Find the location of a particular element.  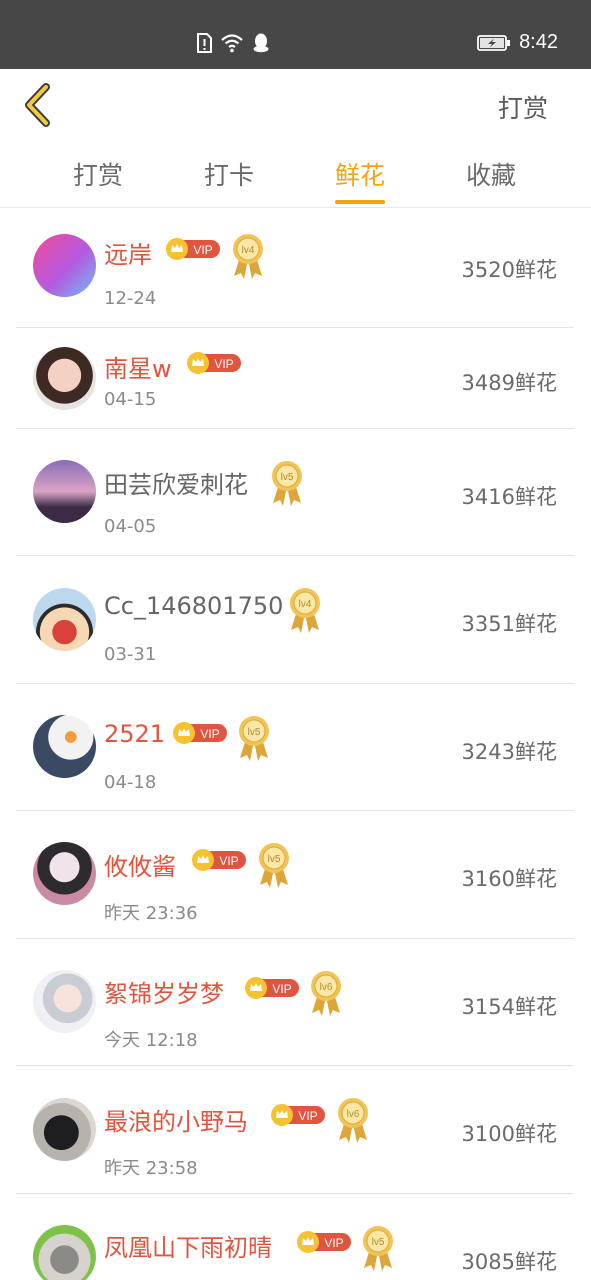

tab-favorites: 收藏 is located at coordinates (491, 174).